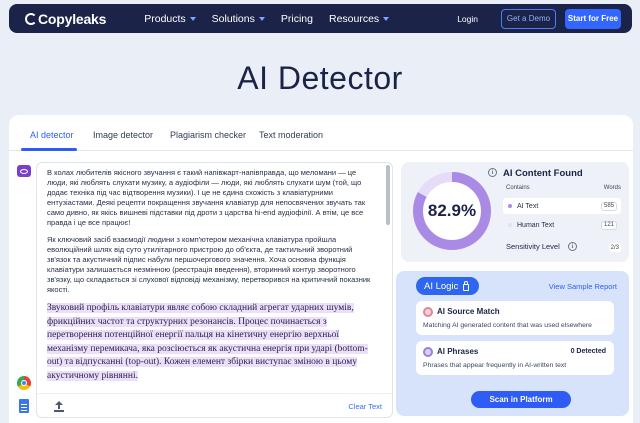  Describe the element at coordinates (24, 383) in the screenshot. I see `chrome-extension-icon` at that location.